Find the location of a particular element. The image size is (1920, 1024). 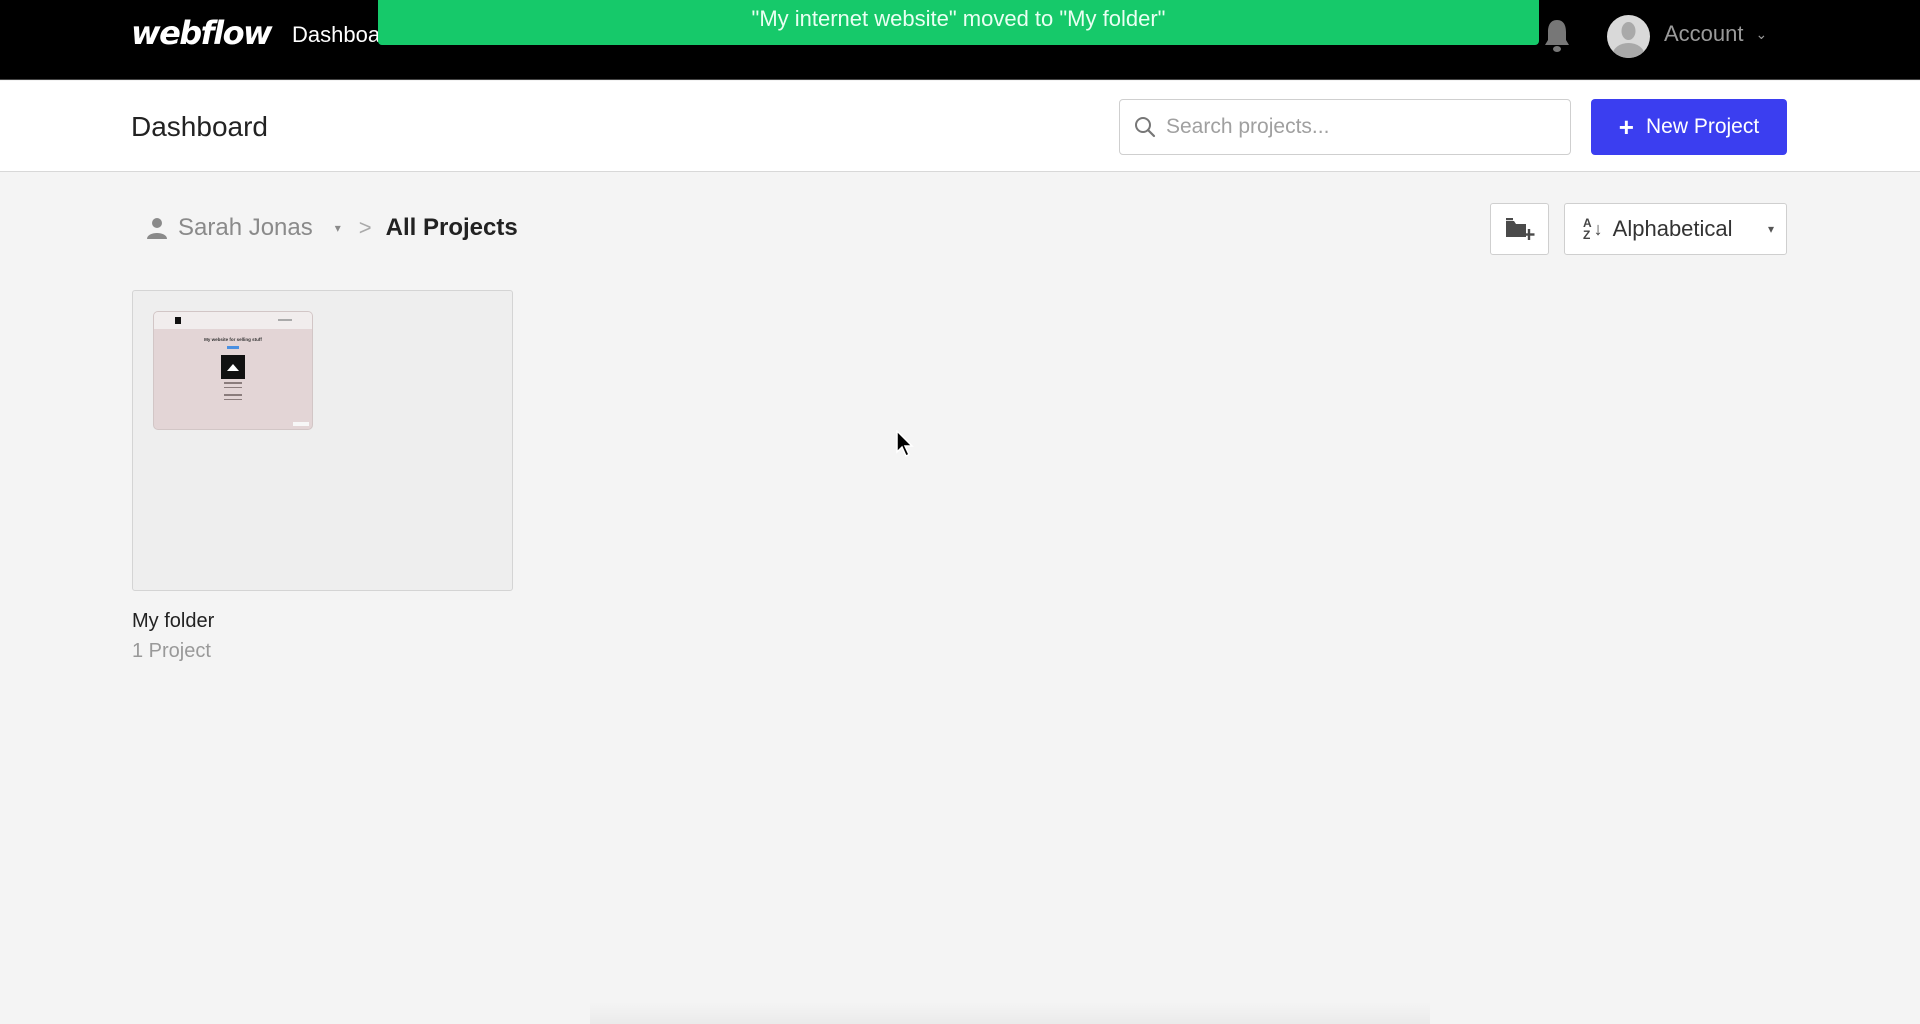

thumbnail-image is located at coordinates (233, 367).